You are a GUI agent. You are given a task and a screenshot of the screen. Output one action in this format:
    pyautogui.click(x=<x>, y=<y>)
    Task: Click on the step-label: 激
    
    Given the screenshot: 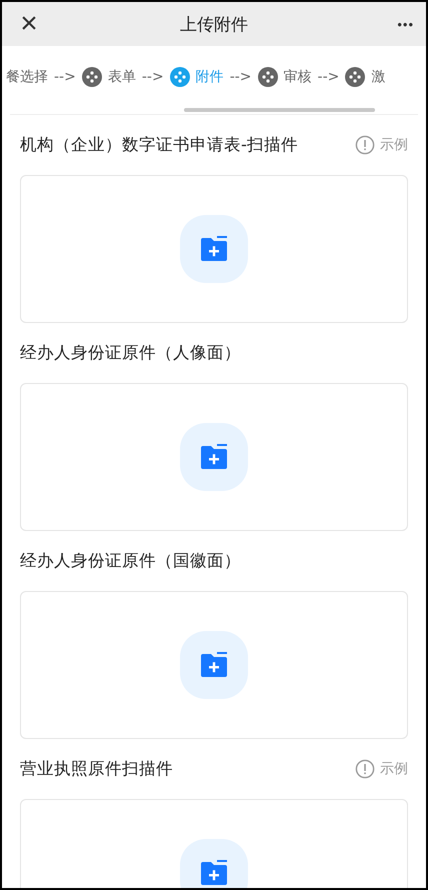 What is the action you would take?
    pyautogui.click(x=378, y=77)
    